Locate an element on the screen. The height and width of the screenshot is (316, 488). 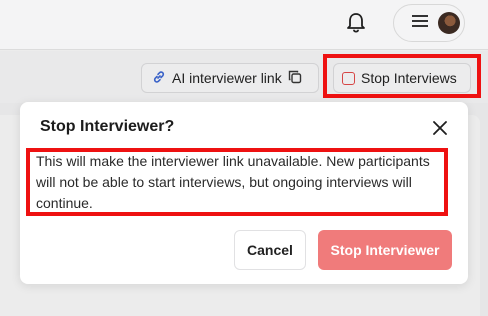
bell-icon is located at coordinates (356, 23).